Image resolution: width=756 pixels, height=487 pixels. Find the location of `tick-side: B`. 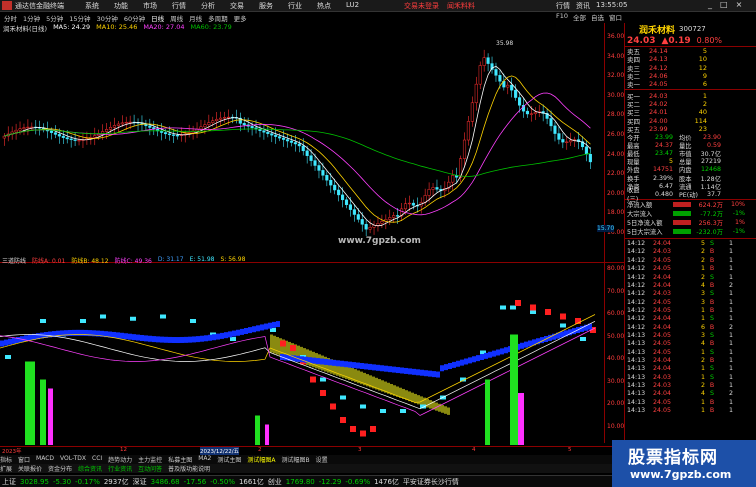

tick-side: B is located at coordinates (712, 411).